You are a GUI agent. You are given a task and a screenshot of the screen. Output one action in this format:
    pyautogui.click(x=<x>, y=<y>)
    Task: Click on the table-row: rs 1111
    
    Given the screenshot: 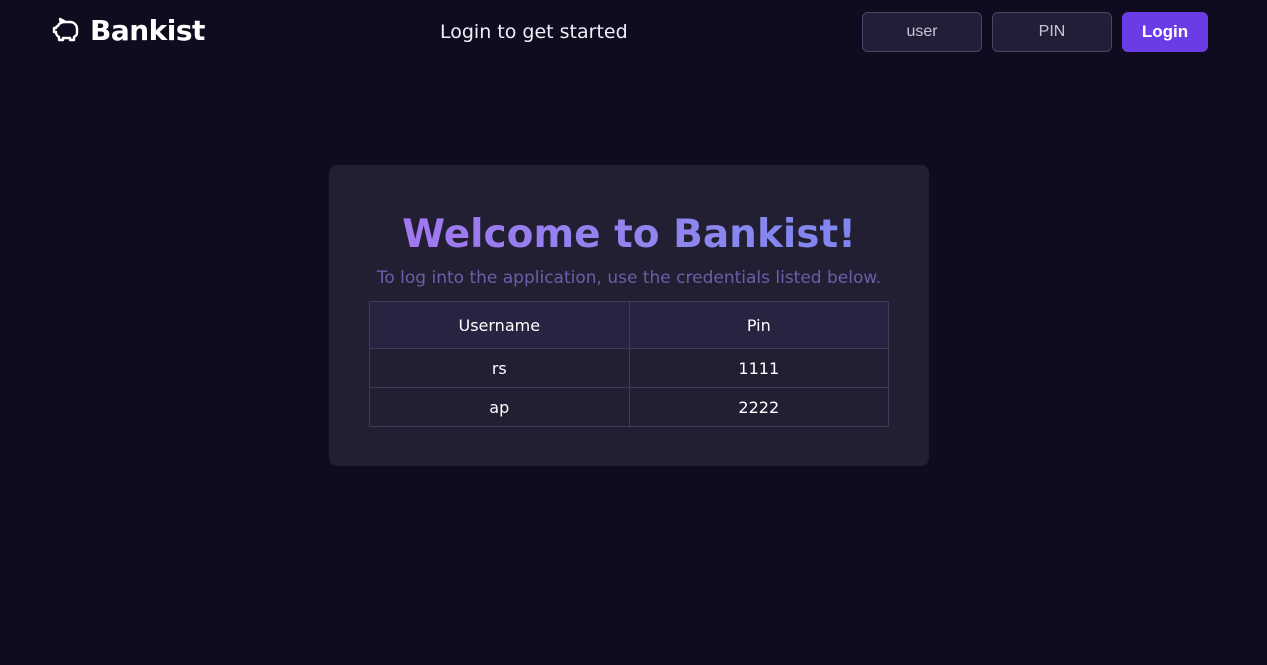 What is the action you would take?
    pyautogui.click(x=629, y=368)
    